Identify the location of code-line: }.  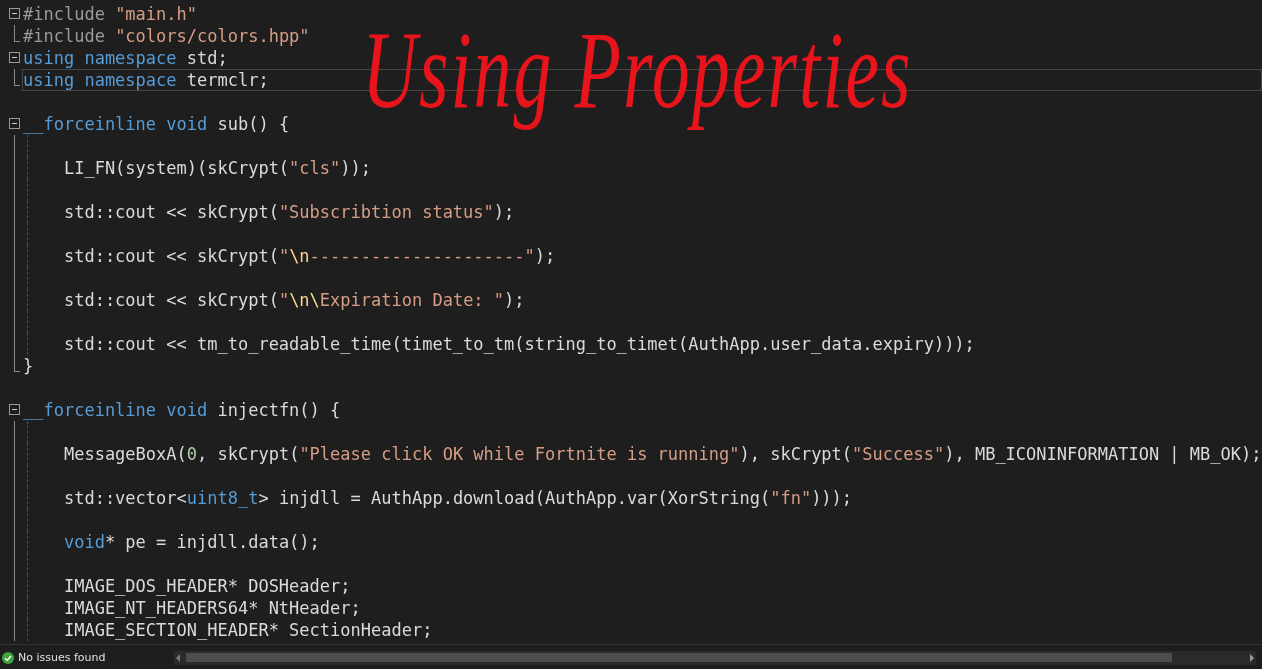
(28, 366).